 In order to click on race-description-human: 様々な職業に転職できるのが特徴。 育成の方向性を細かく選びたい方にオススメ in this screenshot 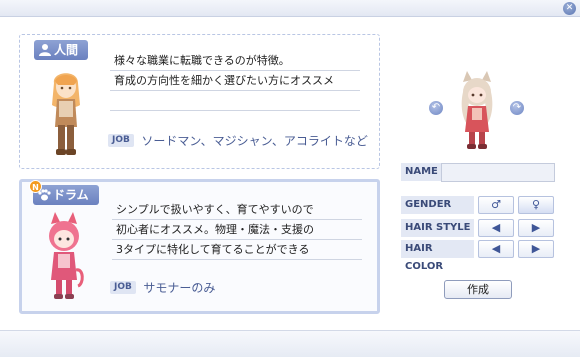, I will do `click(235, 81)`.